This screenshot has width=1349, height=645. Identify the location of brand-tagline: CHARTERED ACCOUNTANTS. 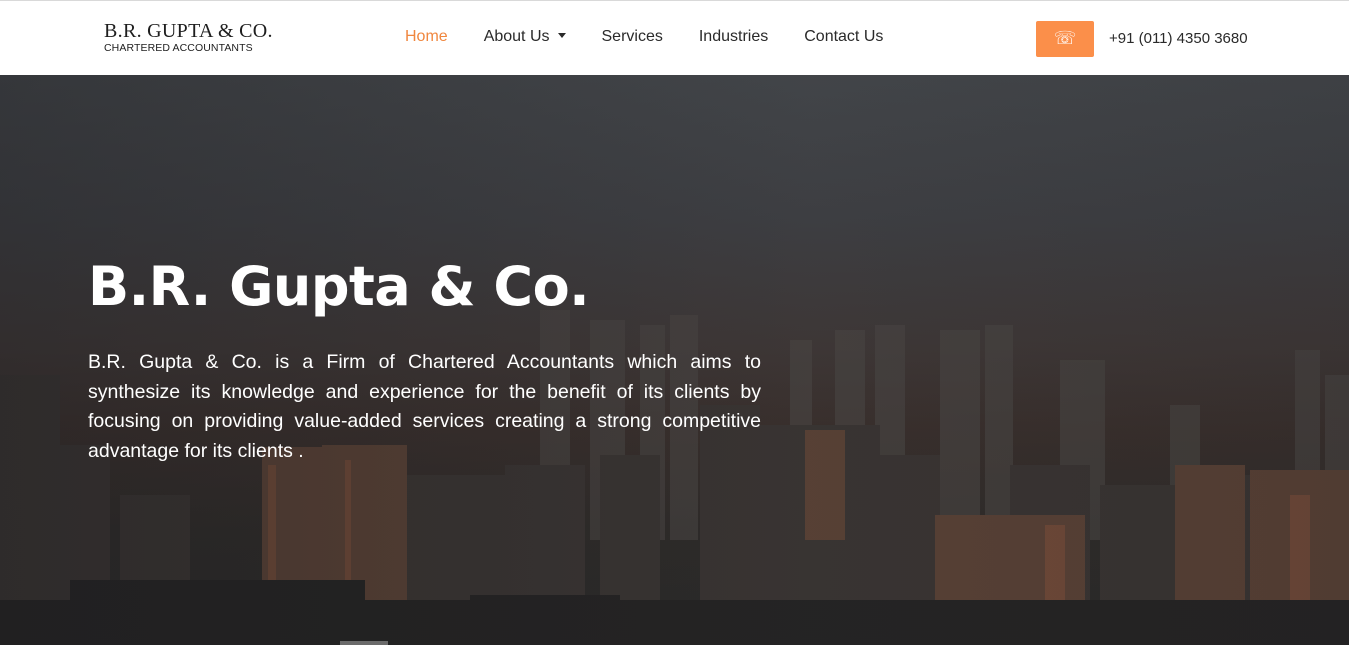
(178, 48).